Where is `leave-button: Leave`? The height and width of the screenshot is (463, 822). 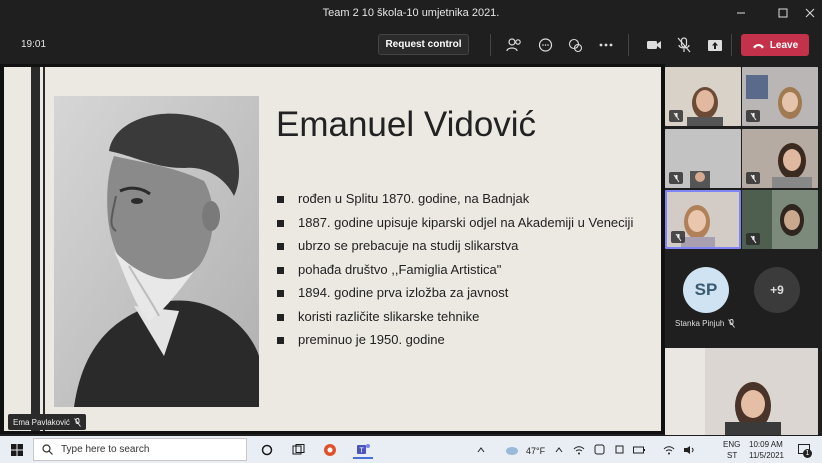 leave-button: Leave is located at coordinates (775, 45).